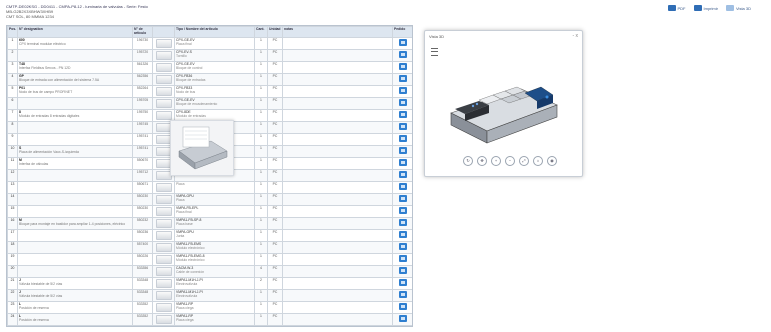  What do you see at coordinates (12, 32) in the screenshot?
I see `col-pos: Pos.` at bounding box center [12, 32].